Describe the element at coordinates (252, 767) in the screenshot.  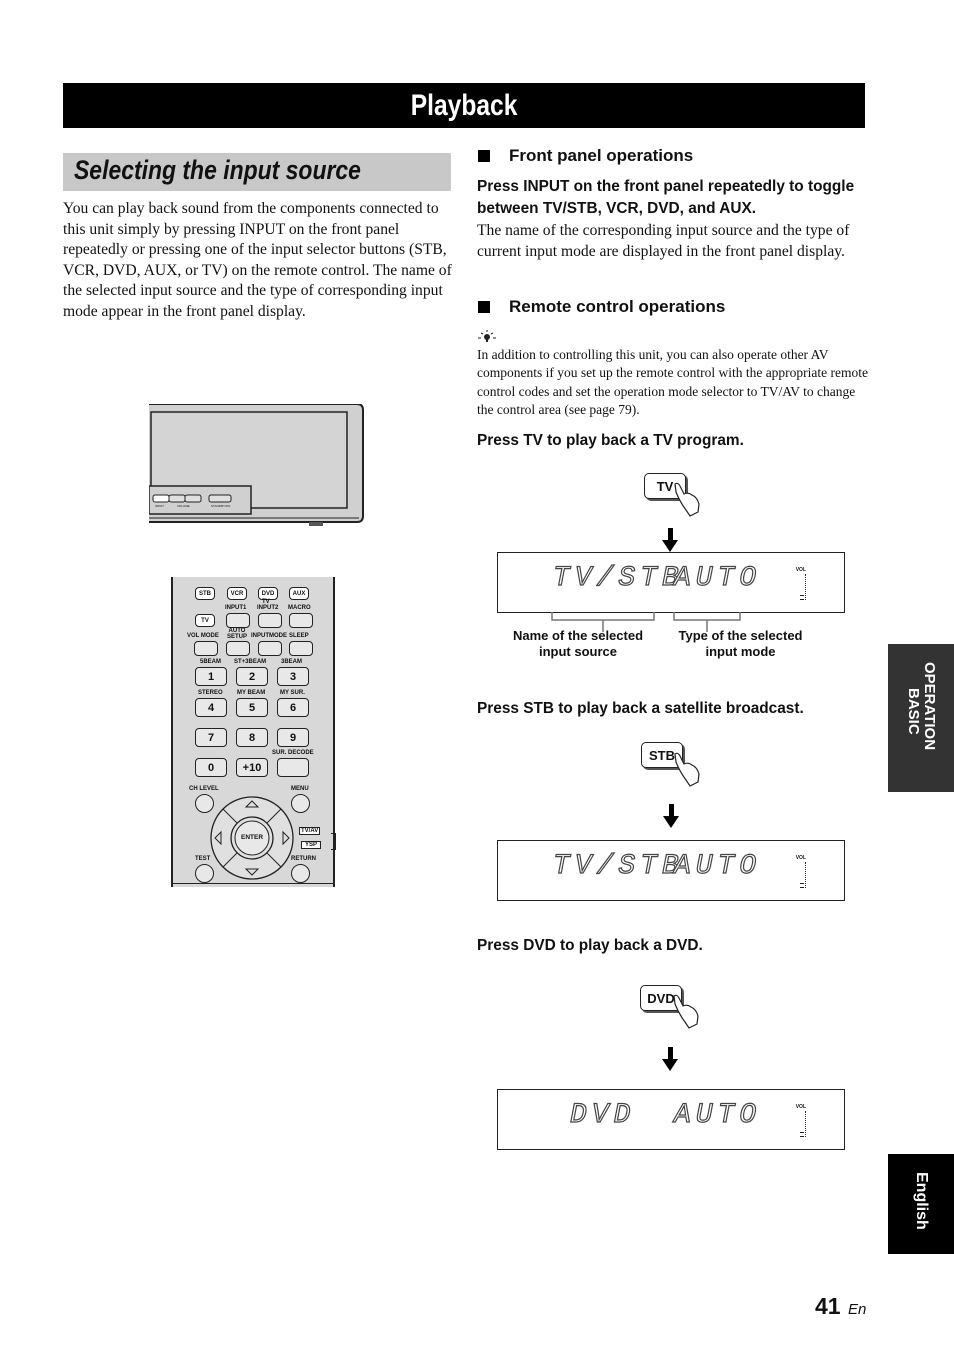
I see `remote-key-plus10: +10` at that location.